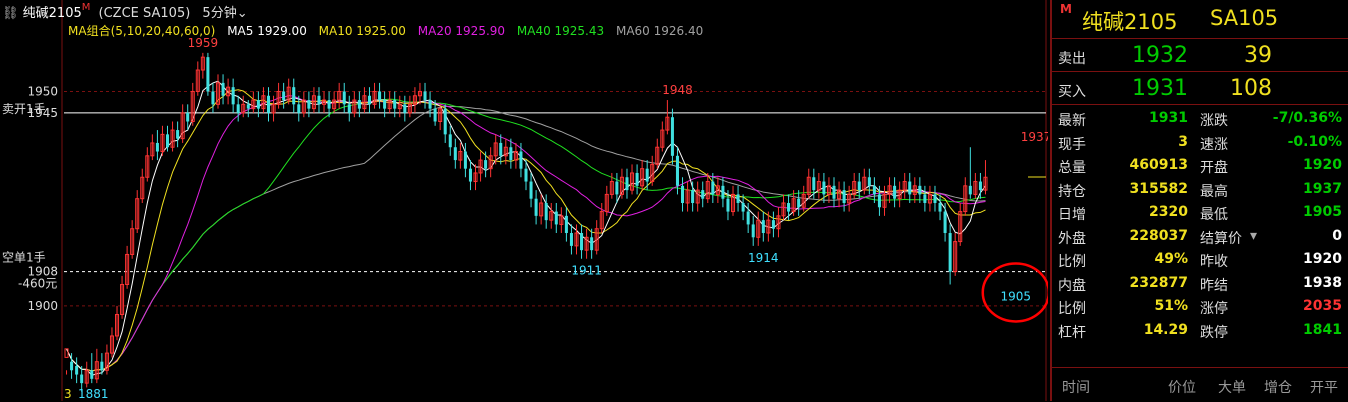  Describe the element at coordinates (141, 31) in the screenshot. I see `ma-group-label: MA组合(5,10,20,40,60,0)` at that location.